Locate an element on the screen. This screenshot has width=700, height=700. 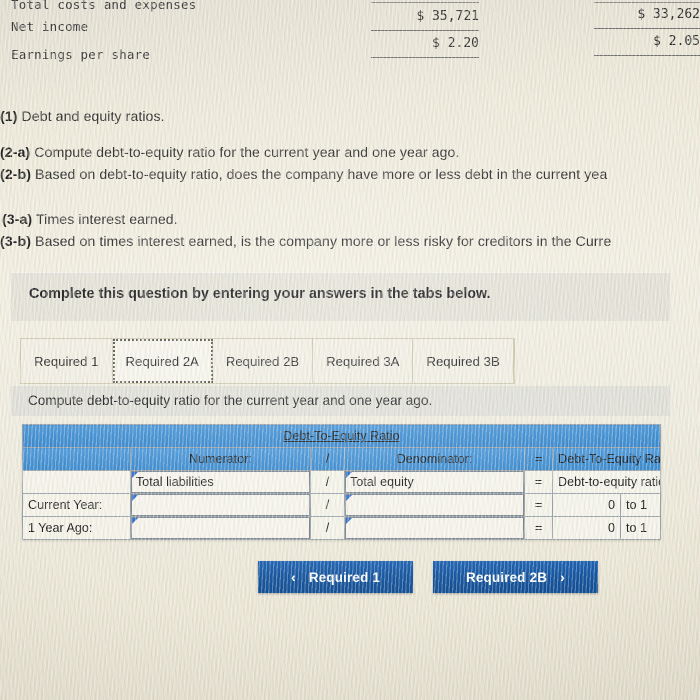
one-year-ago-ratio-value: 0 is located at coordinates (586, 528).